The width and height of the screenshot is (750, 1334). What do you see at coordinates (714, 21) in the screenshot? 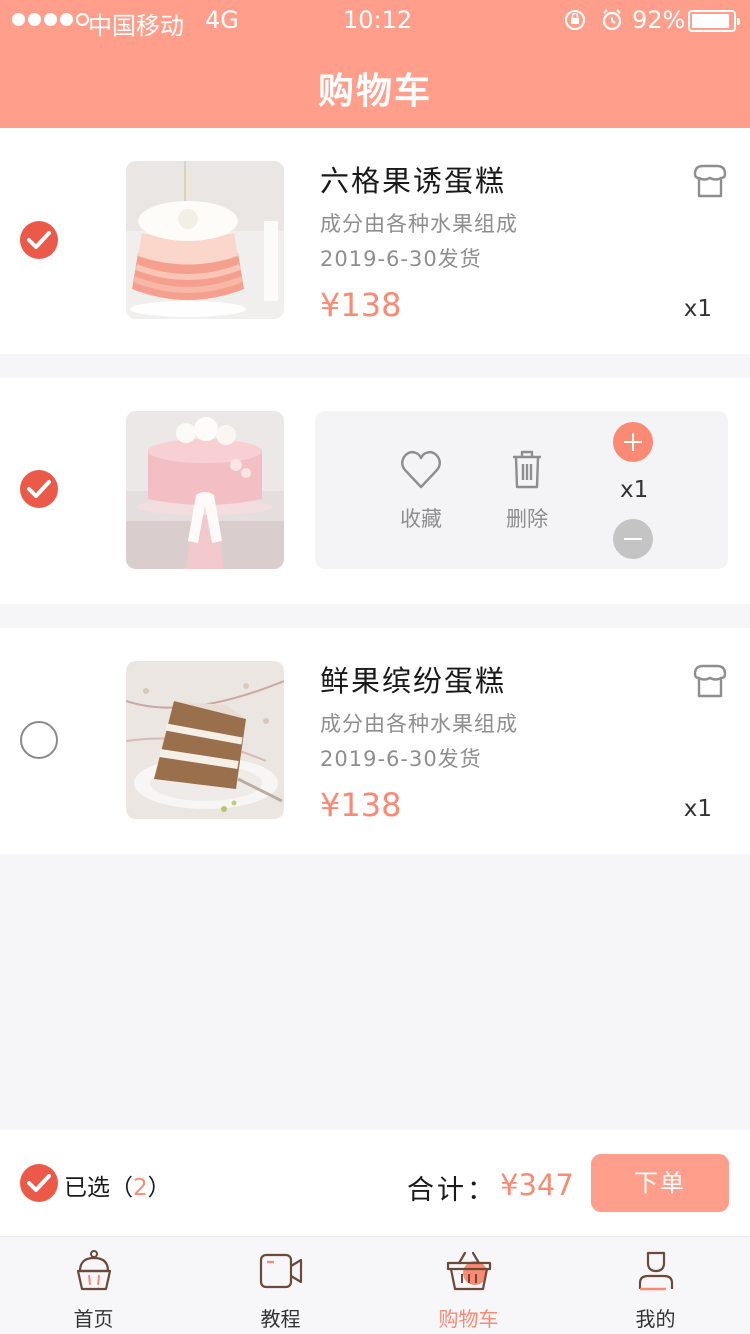
I see `battery-icon` at bounding box center [714, 21].